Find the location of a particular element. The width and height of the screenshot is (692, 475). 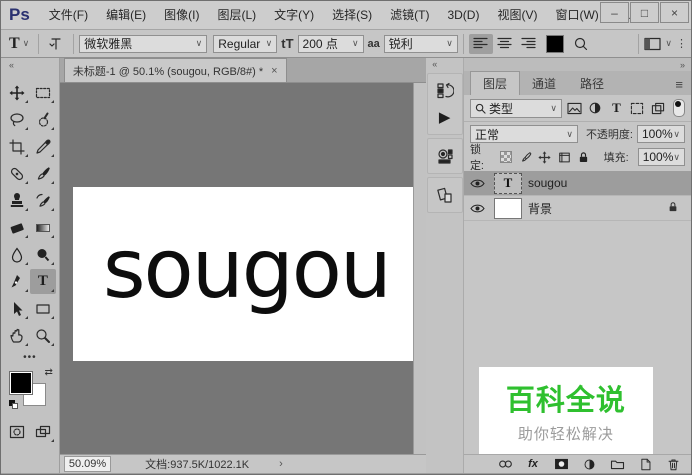

healing-brush-tool is located at coordinates (17, 173).